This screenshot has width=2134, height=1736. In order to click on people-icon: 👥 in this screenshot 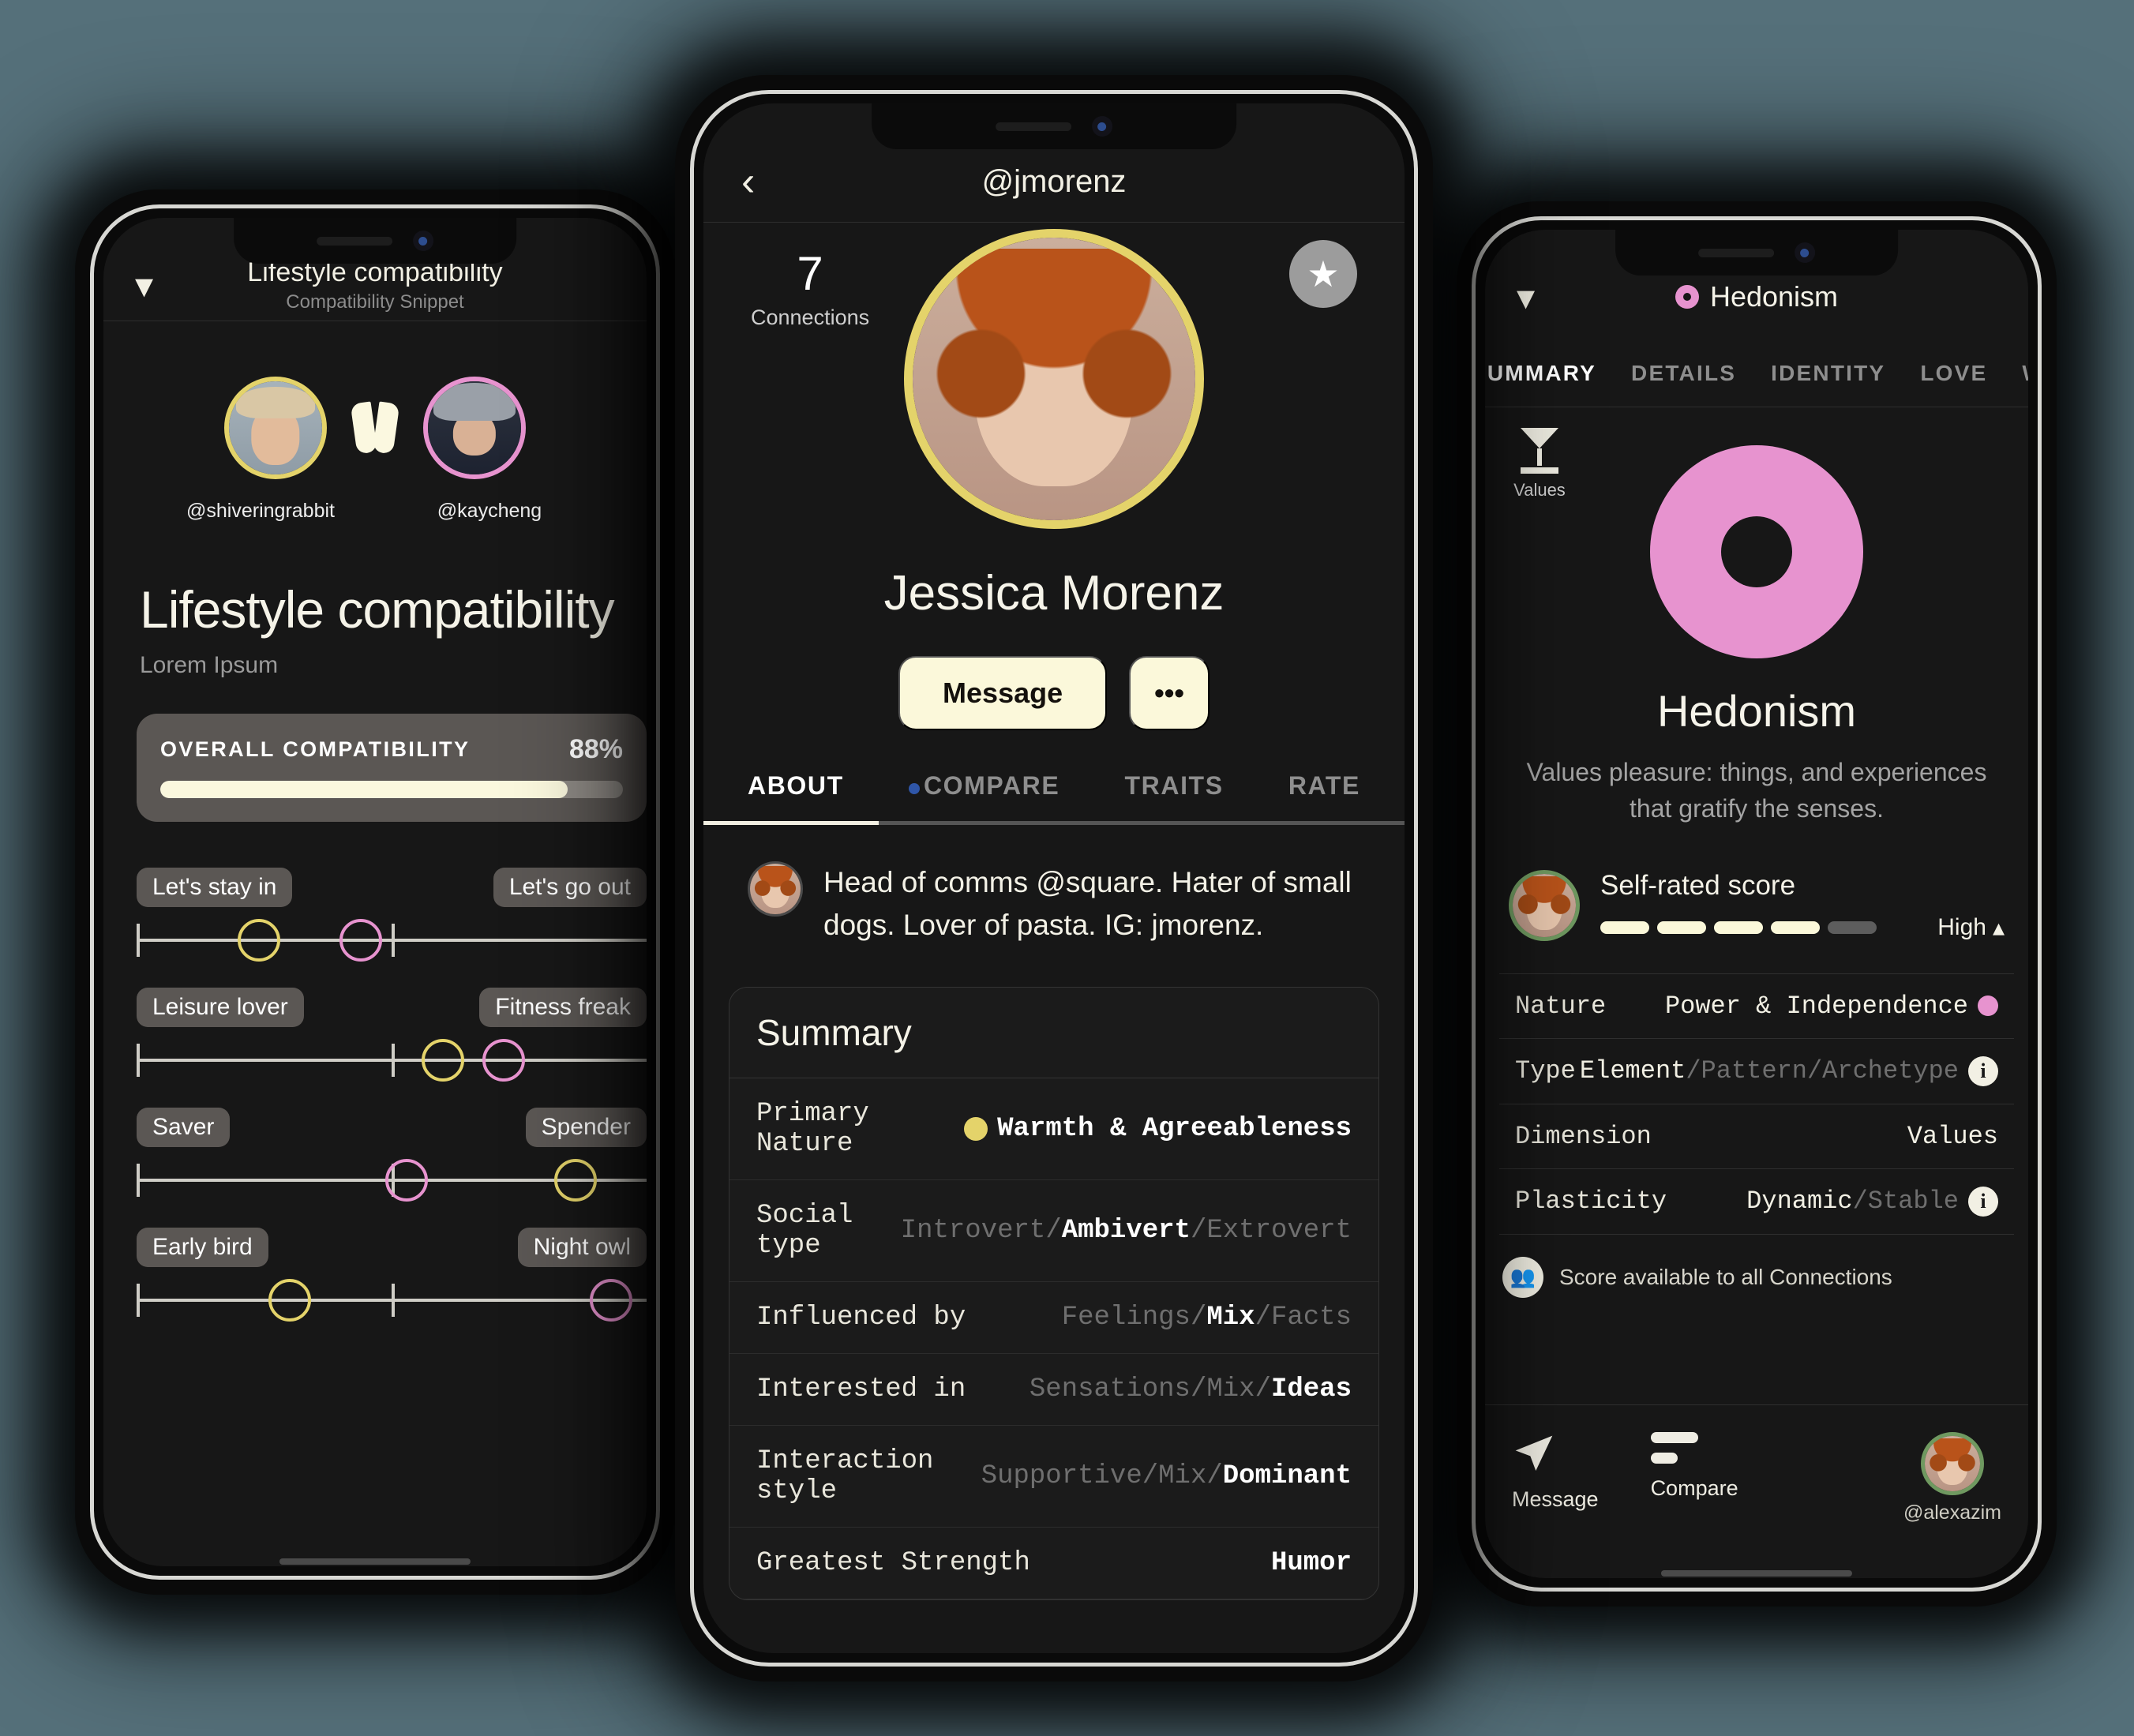, I will do `click(1522, 1277)`.